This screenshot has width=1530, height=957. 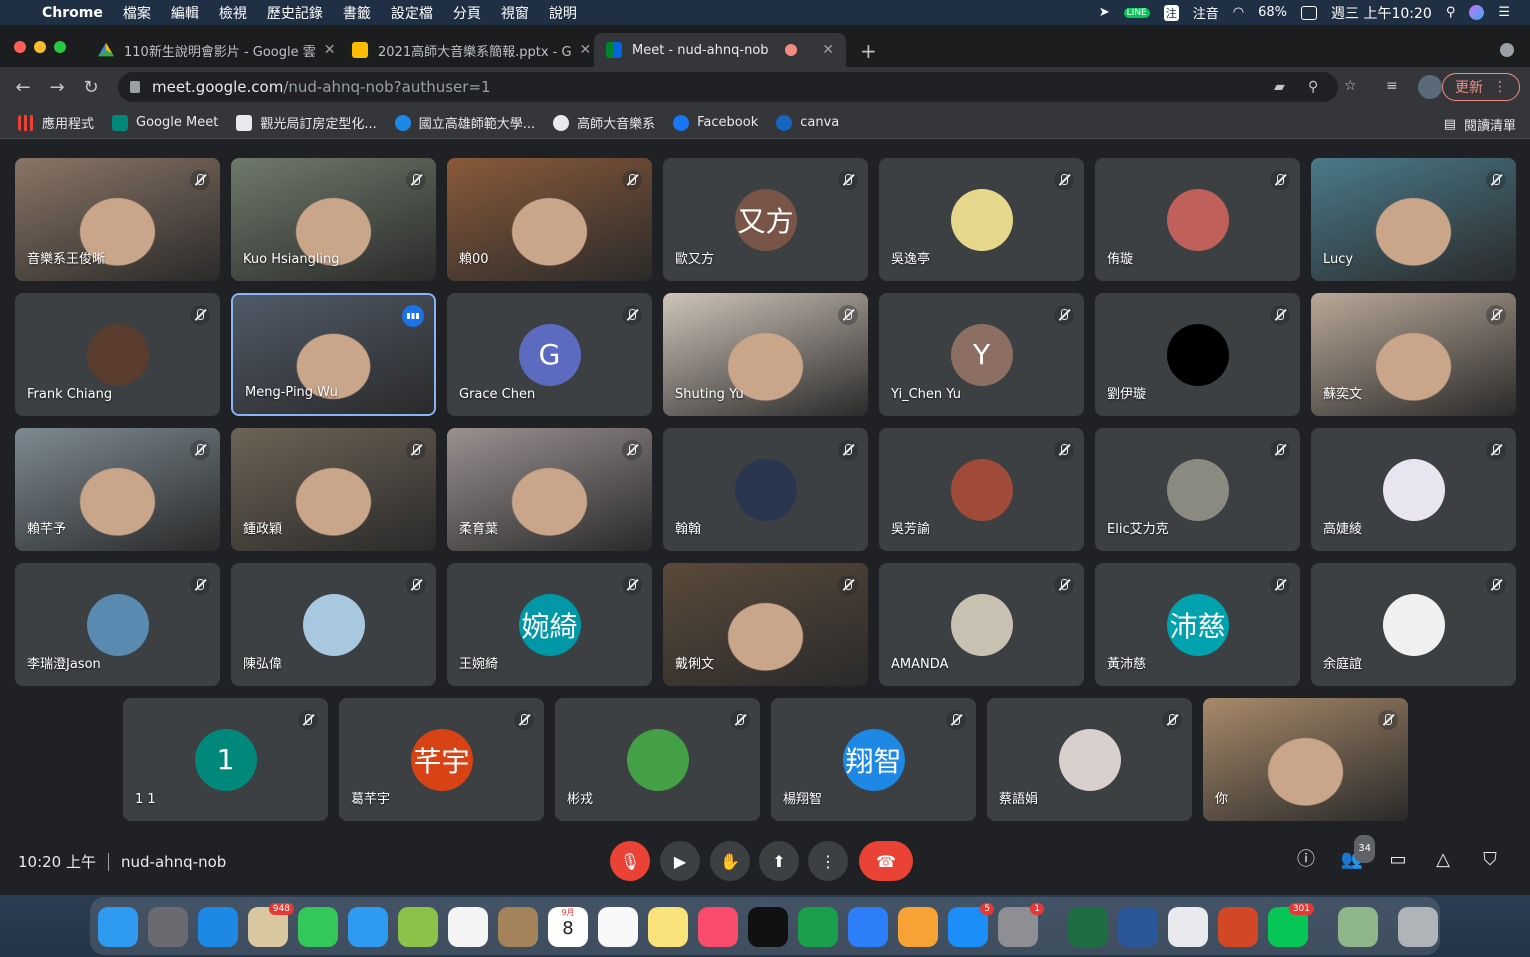 What do you see at coordinates (518, 927) in the screenshot?
I see `contacts-icon` at bounding box center [518, 927].